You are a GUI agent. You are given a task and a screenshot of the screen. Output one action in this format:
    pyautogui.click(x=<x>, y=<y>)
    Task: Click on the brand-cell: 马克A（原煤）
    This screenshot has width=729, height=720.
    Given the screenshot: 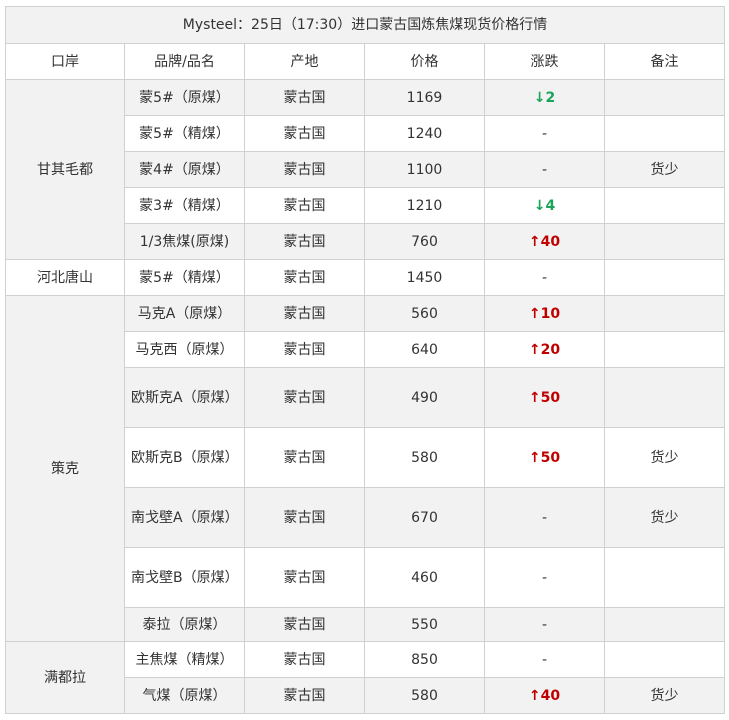 What is the action you would take?
    pyautogui.click(x=184, y=313)
    